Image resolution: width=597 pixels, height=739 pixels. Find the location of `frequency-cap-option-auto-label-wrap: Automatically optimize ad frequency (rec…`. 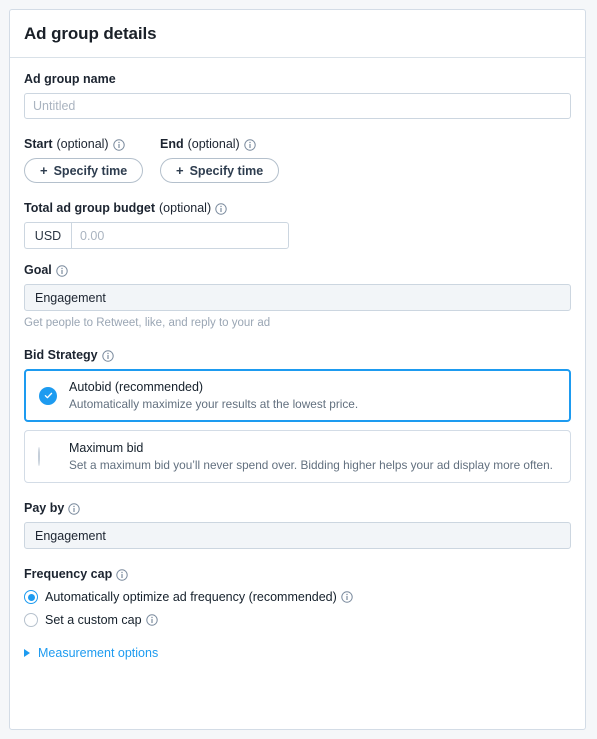

frequency-cap-option-auto-label-wrap: Automatically optimize ad frequency (rec… is located at coordinates (199, 597).